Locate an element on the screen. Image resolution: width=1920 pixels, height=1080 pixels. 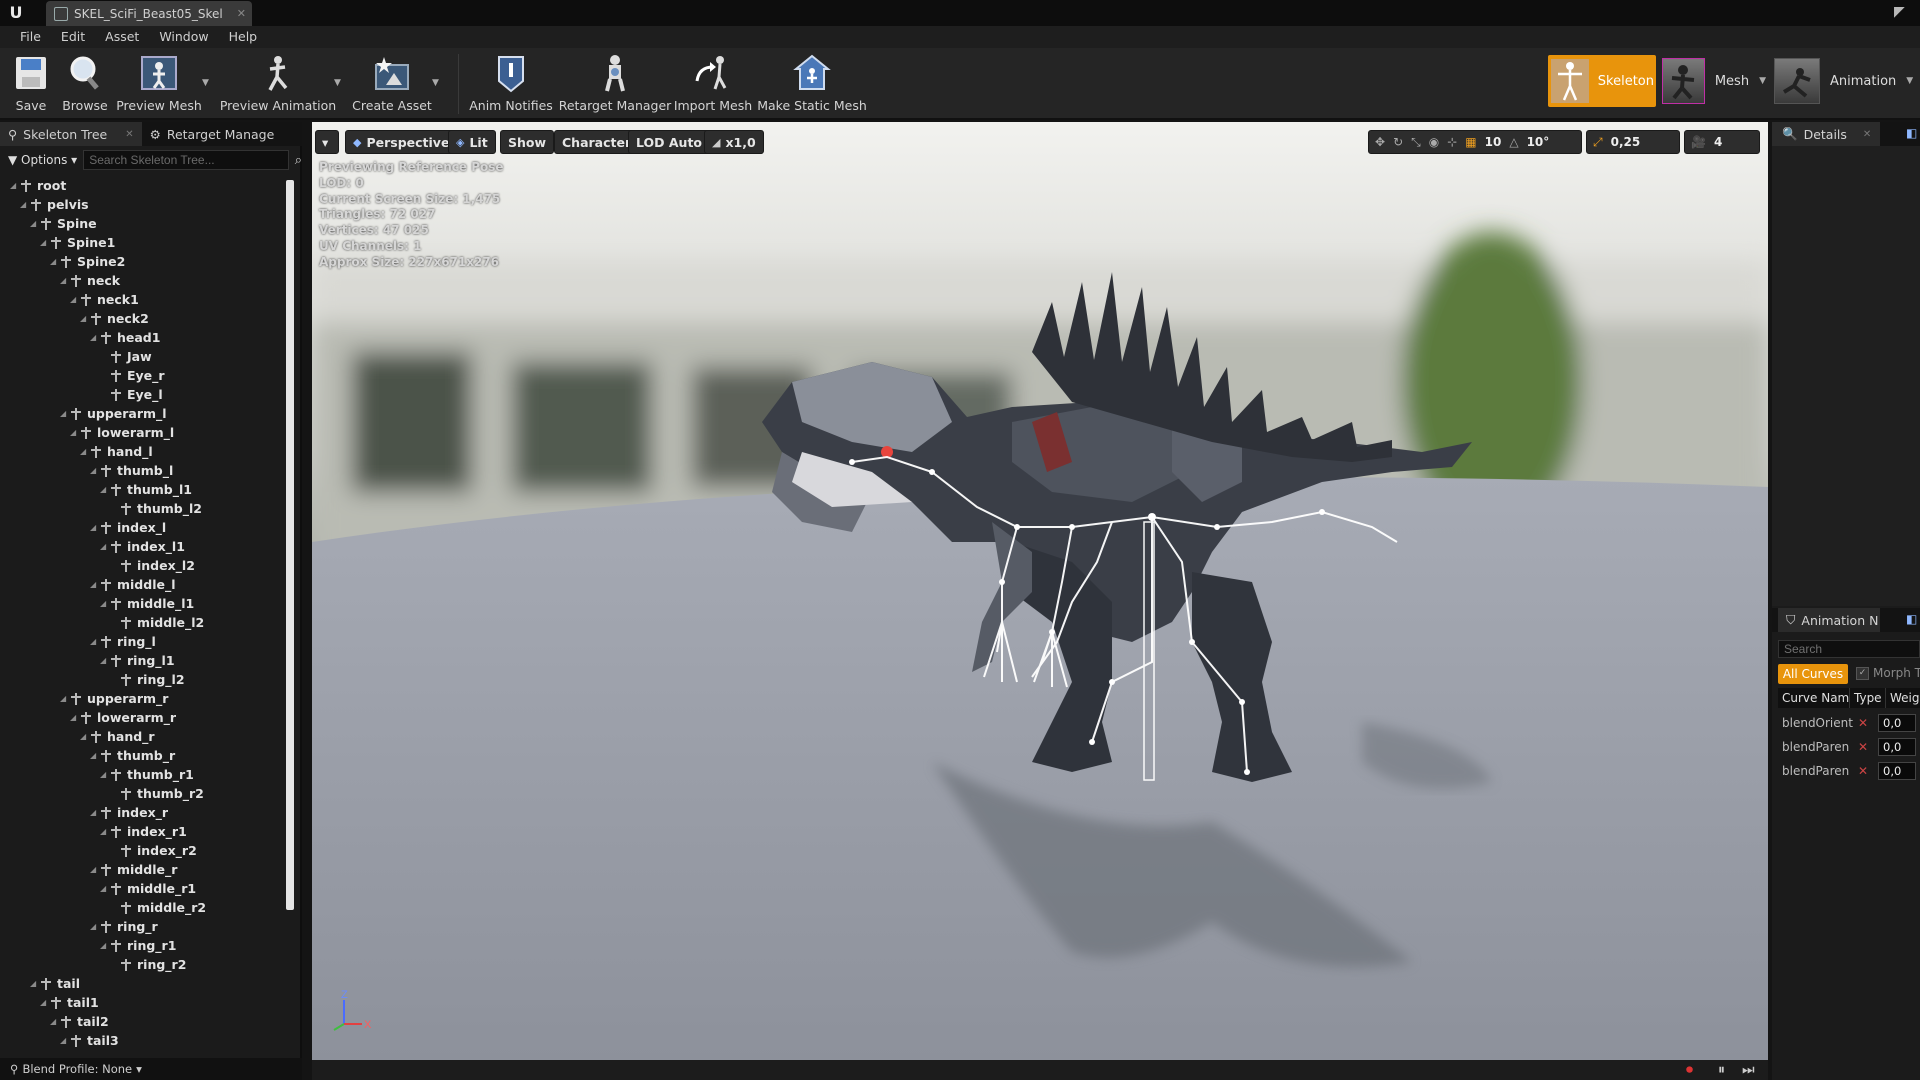
bone-tree-item: index_l2 is located at coordinates (152, 565).